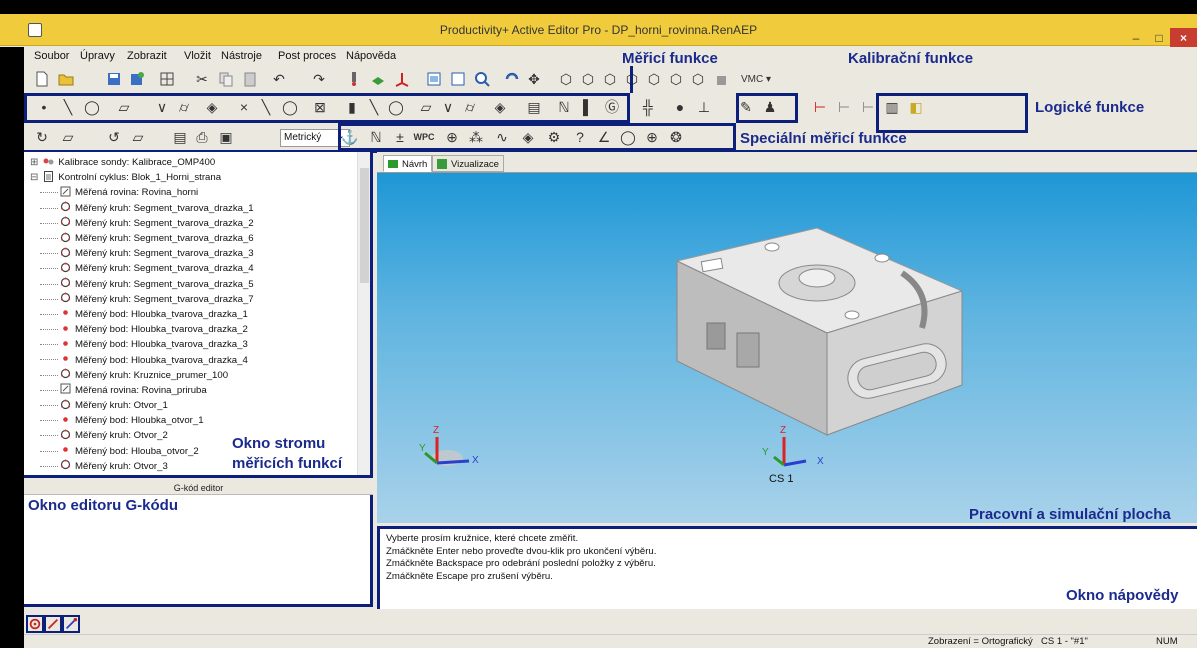  I want to click on view-window-icon, so click(434, 79).